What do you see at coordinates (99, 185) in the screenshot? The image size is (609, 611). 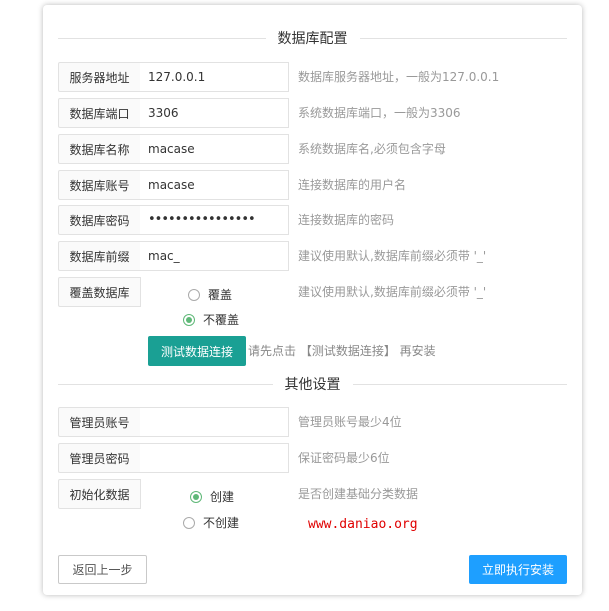 I see `db-account-label: 数据库账号` at bounding box center [99, 185].